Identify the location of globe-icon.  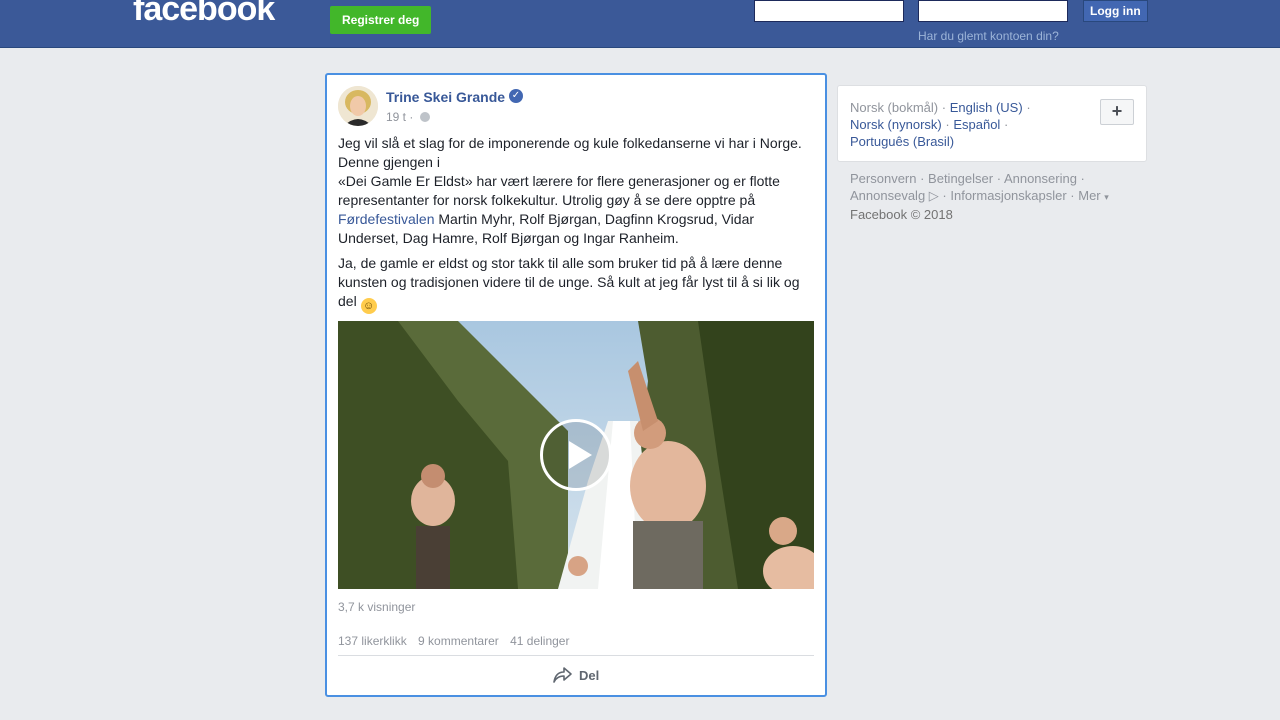
(424, 117).